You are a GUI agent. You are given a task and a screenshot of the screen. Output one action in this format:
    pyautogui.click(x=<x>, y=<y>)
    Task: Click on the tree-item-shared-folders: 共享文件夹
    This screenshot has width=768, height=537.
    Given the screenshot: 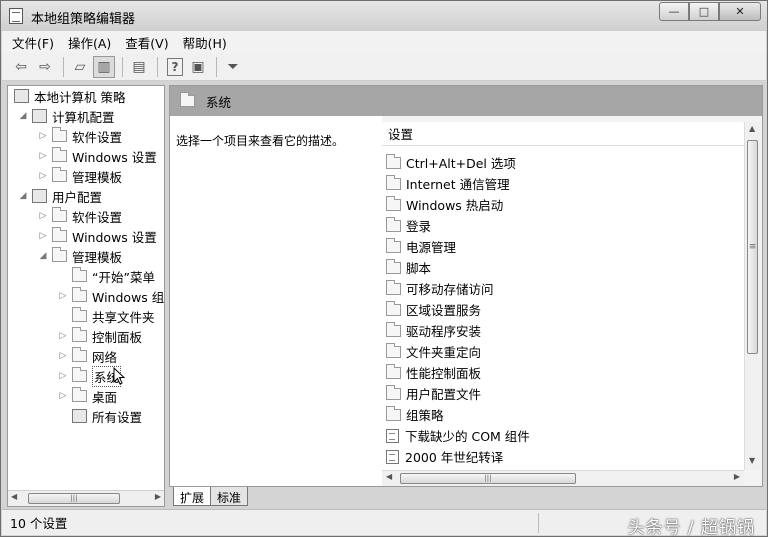 What is the action you would take?
    pyautogui.click(x=106, y=316)
    